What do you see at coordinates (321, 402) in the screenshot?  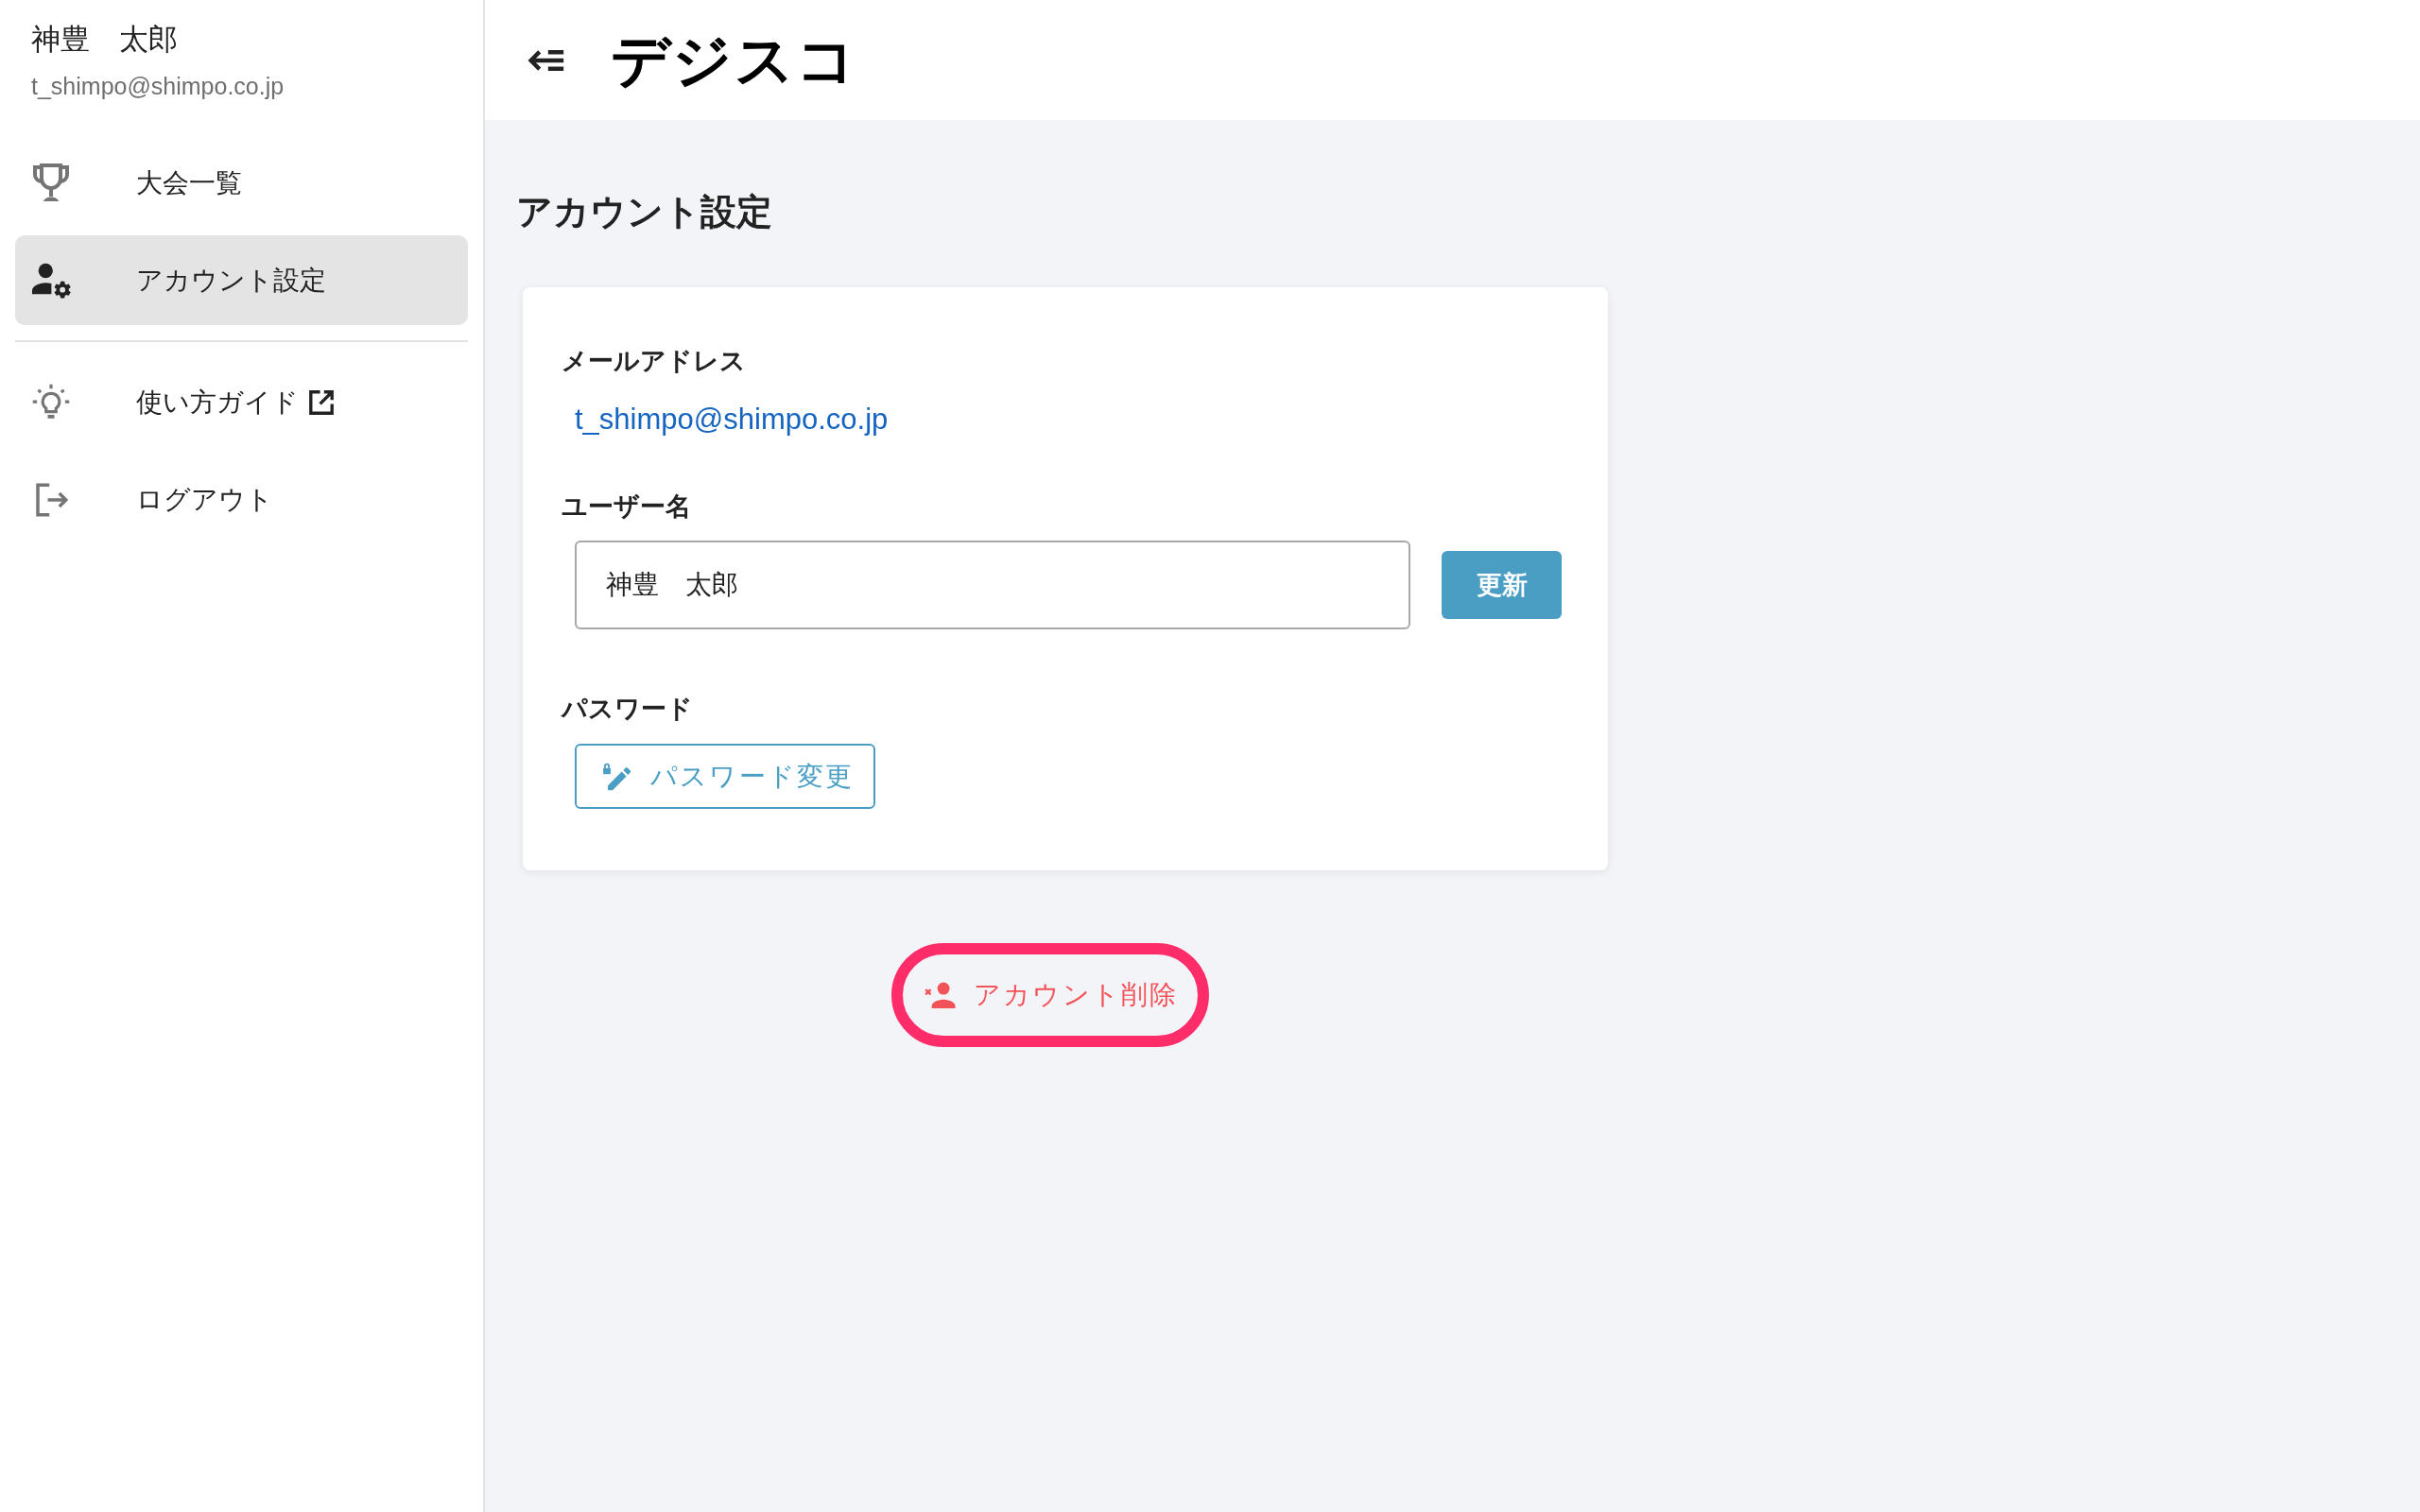 I see `external-link-icon` at bounding box center [321, 402].